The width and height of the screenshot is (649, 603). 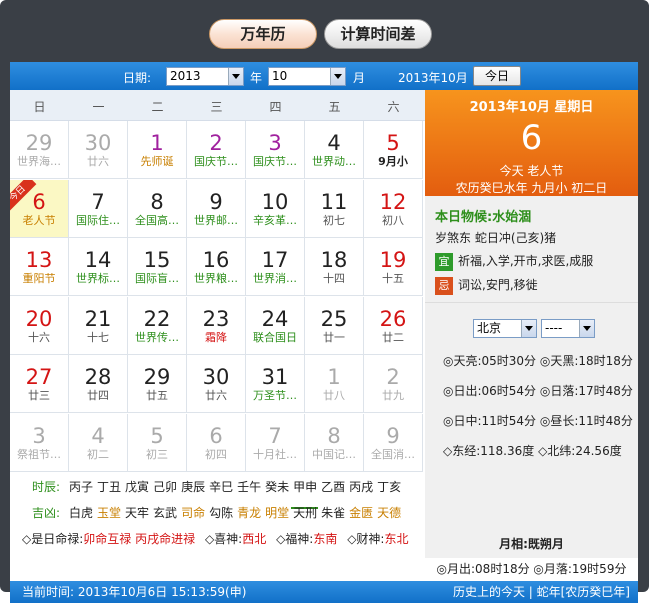 What do you see at coordinates (254, 539) in the screenshot?
I see `xishen-value: 西北` at bounding box center [254, 539].